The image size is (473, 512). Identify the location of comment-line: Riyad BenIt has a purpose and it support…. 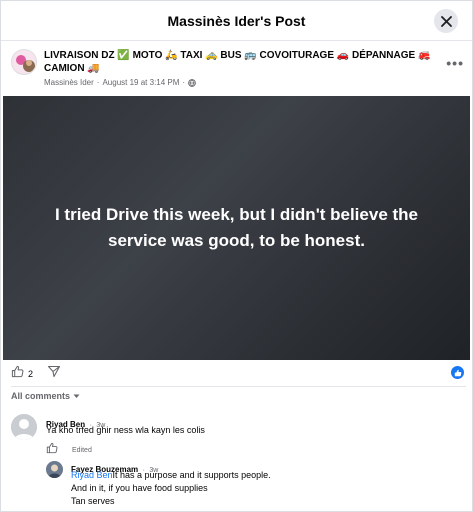
(266, 475).